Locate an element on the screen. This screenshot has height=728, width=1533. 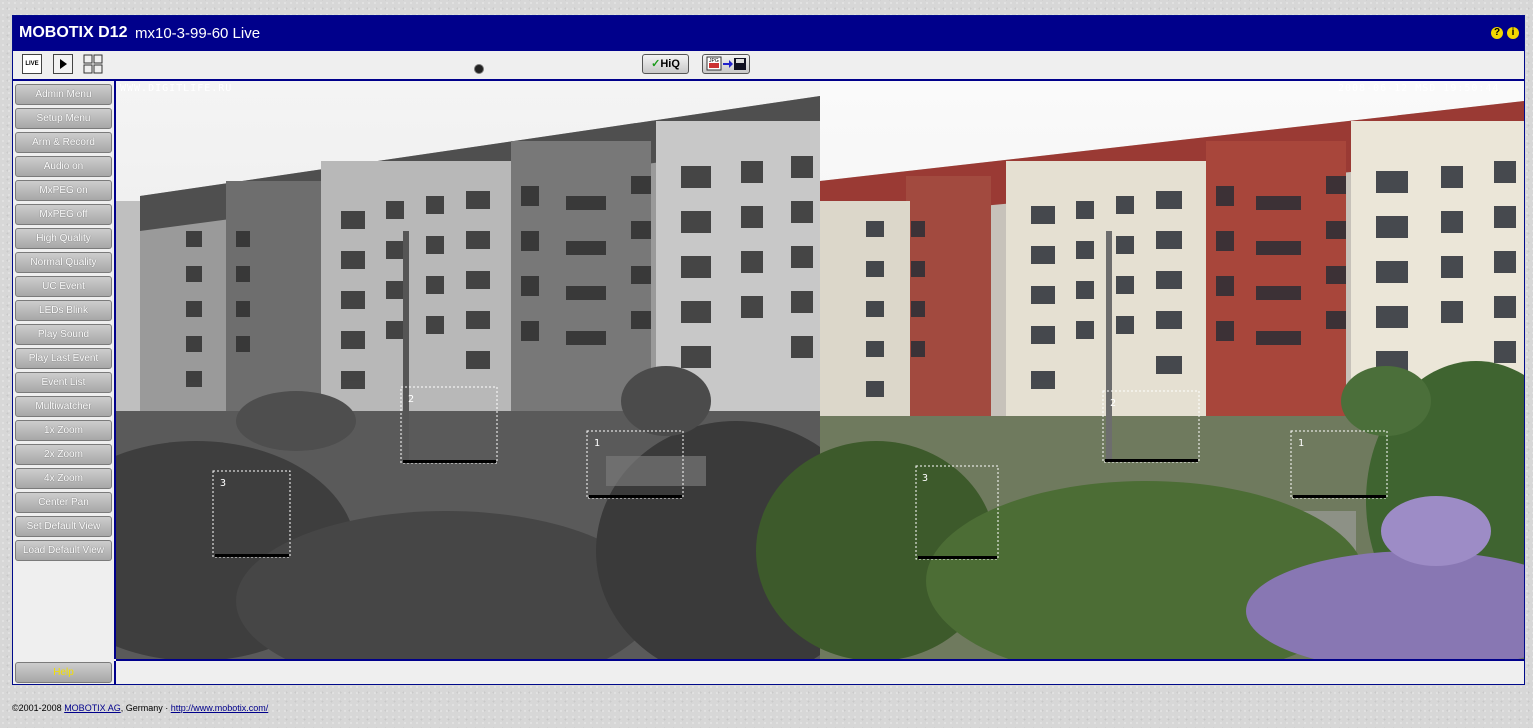
live-label: LIVE is located at coordinates (32, 64).